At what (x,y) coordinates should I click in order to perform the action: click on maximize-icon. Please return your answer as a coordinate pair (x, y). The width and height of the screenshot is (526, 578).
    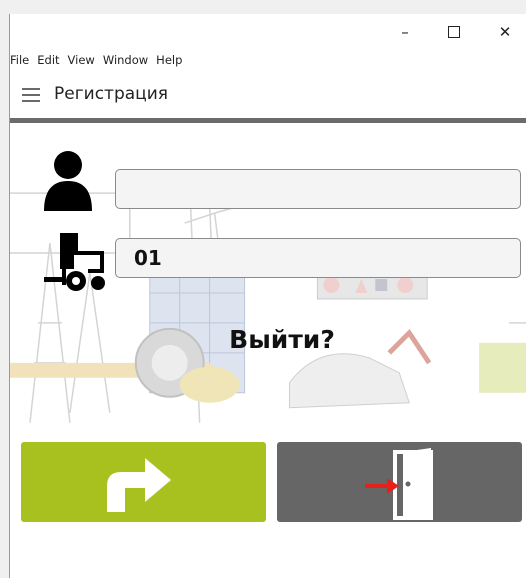
    Looking at the image, I should click on (454, 32).